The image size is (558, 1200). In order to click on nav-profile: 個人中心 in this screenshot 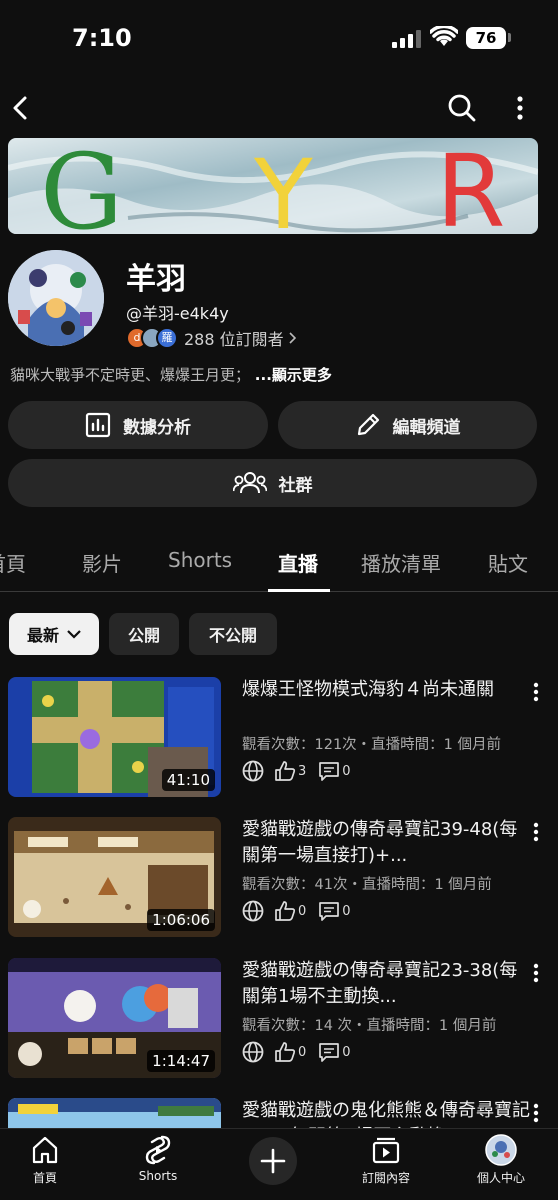, I will do `click(501, 1159)`.